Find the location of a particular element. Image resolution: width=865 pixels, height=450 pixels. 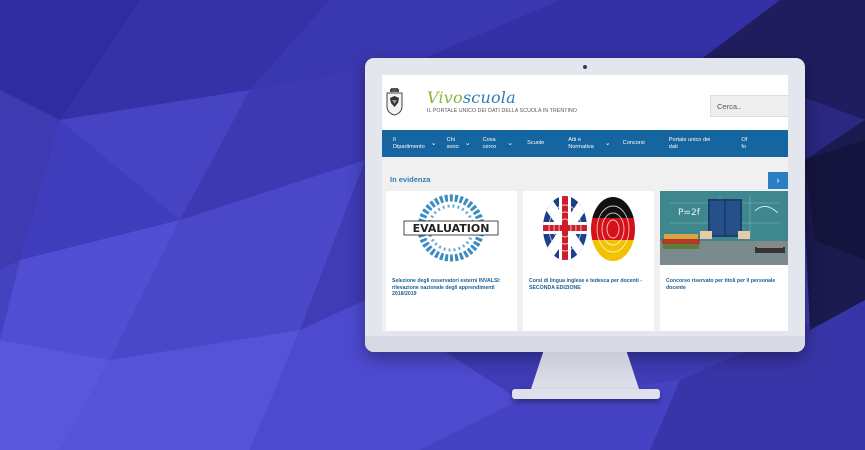

nav-item-scuole: Scuole is located at coordinates (535, 143).